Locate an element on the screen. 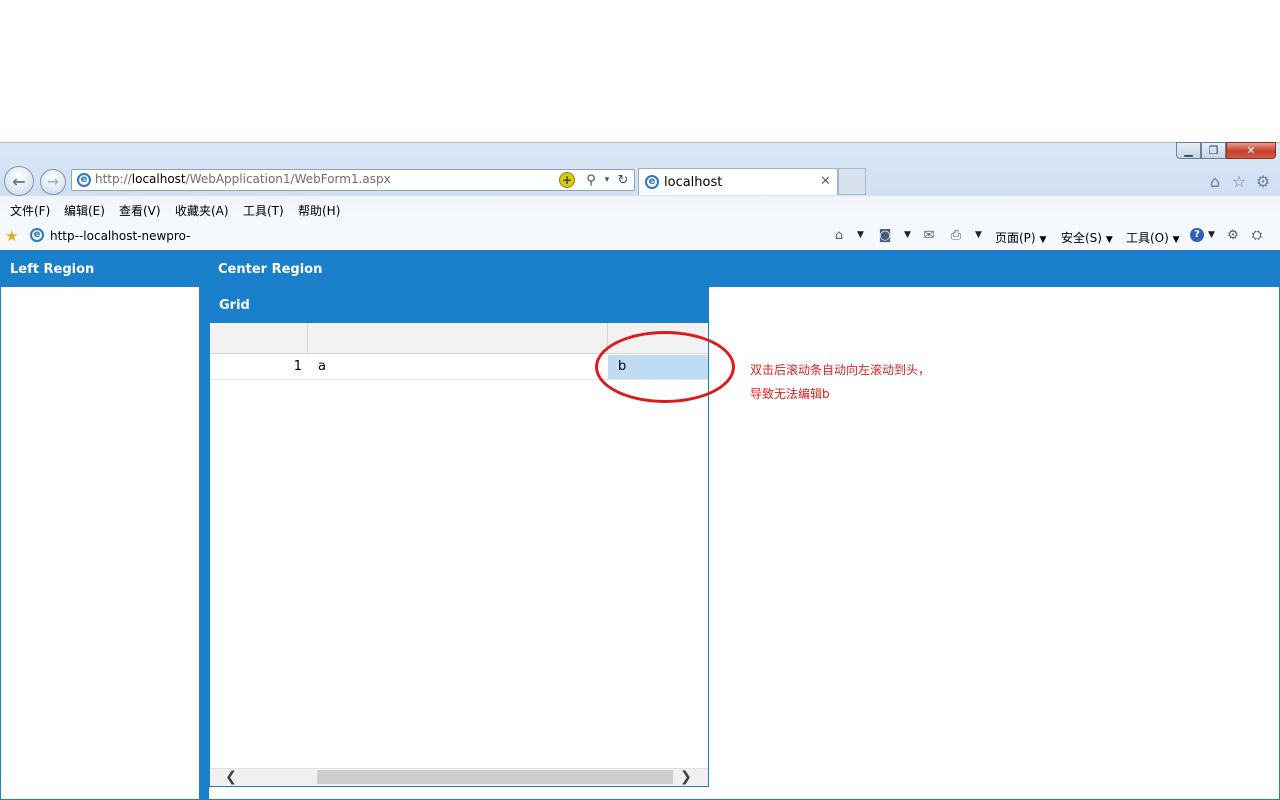 Image resolution: width=1280 pixels, height=800 pixels. home-button: ⌂ is located at coordinates (1215, 181).